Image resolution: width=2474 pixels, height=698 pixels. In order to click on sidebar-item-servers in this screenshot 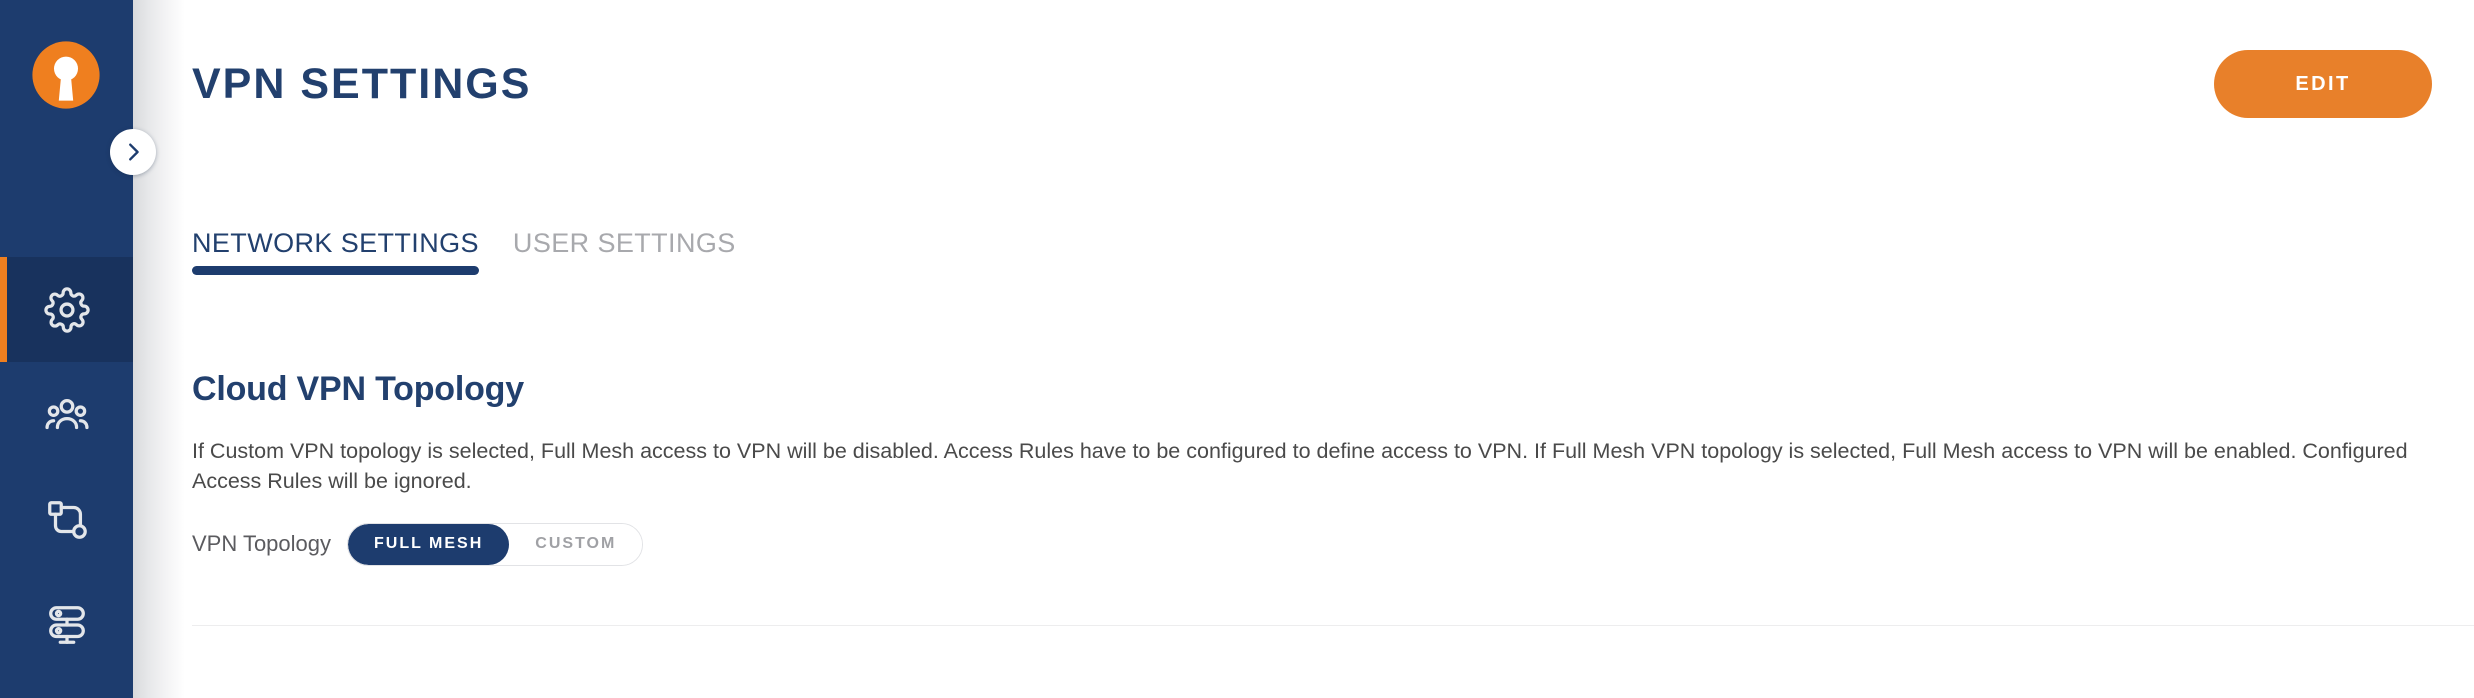, I will do `click(66, 624)`.